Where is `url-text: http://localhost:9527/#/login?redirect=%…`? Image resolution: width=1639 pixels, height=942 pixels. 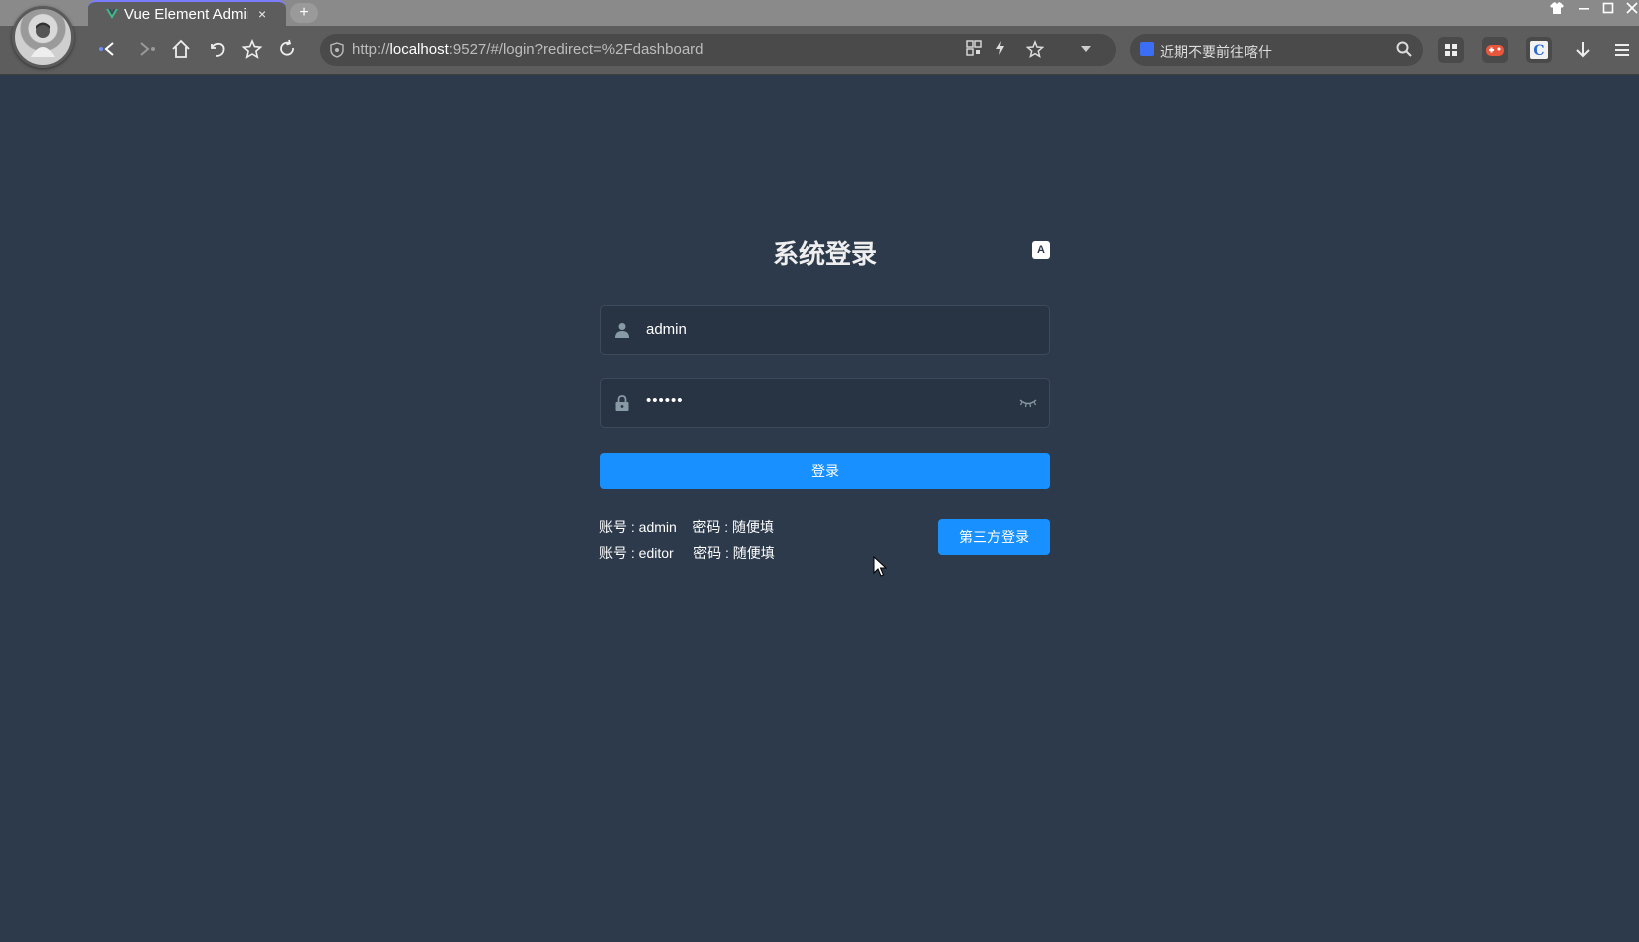
url-text: http://localhost:9527/#/login?redirect=%… is located at coordinates (528, 49).